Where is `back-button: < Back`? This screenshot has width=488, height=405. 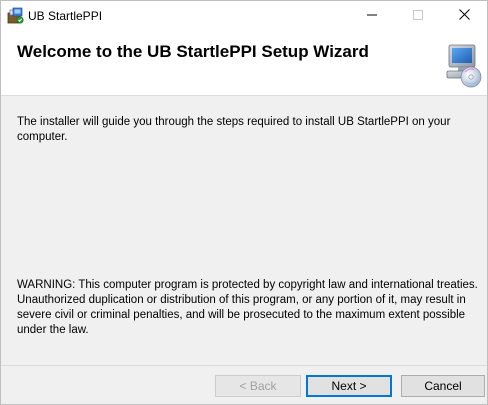
back-button: < Back is located at coordinates (258, 386).